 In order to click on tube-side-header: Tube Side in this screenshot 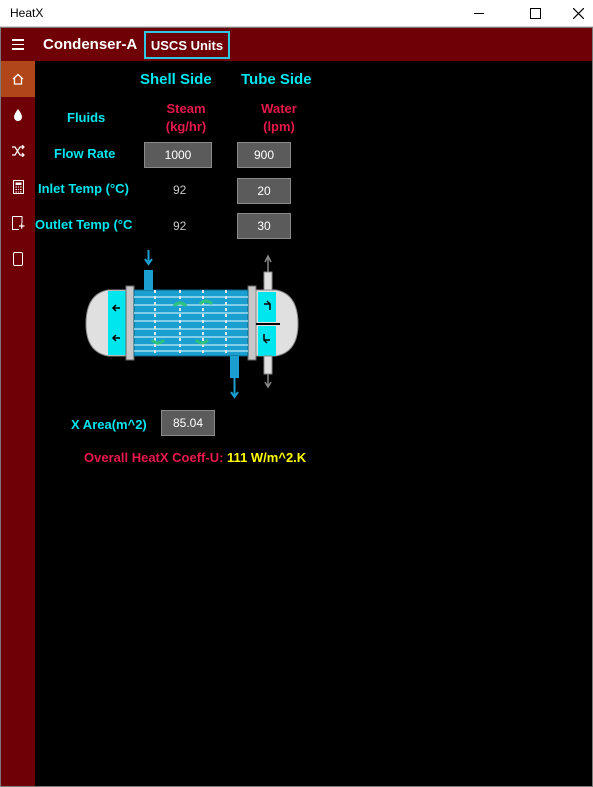, I will do `click(276, 79)`.